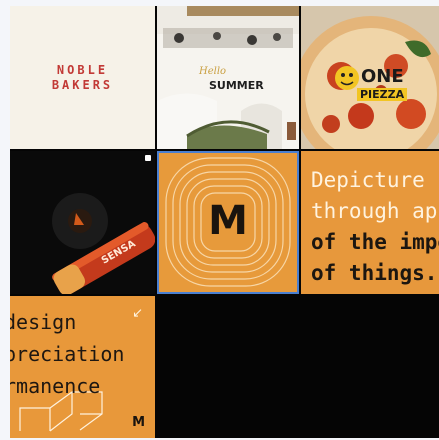  What do you see at coordinates (236, 85) in the screenshot?
I see `summer-headline: SUMMER` at bounding box center [236, 85].